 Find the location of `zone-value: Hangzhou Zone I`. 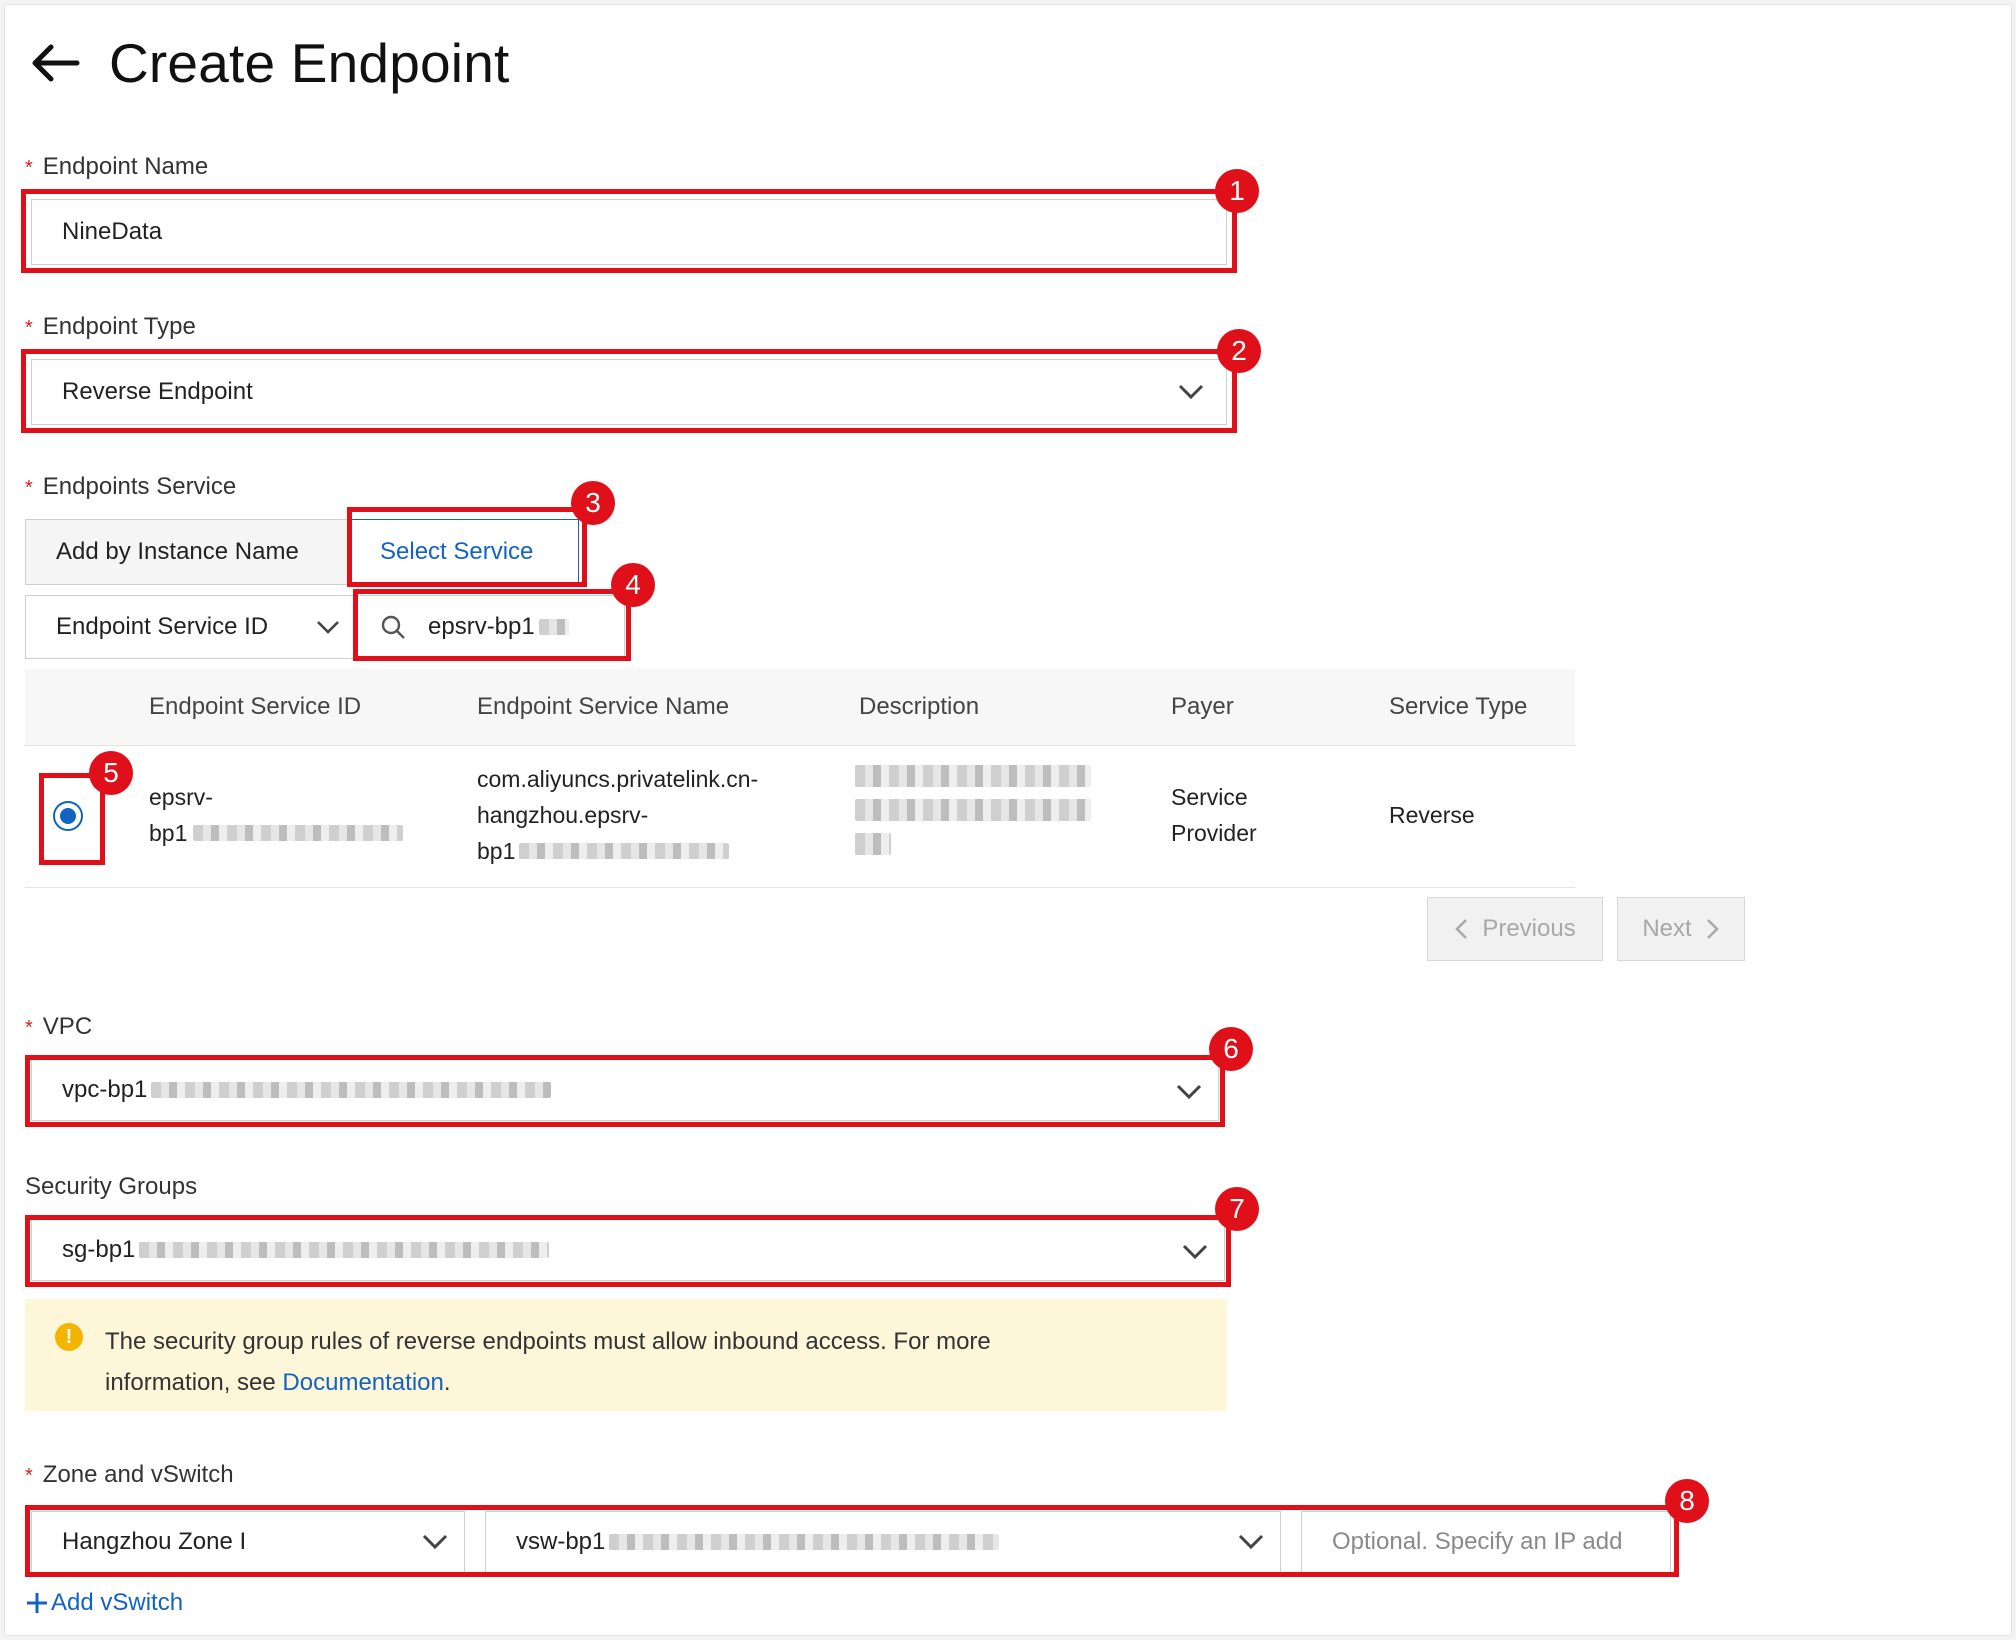

zone-value: Hangzhou Zone I is located at coordinates (154, 1541).